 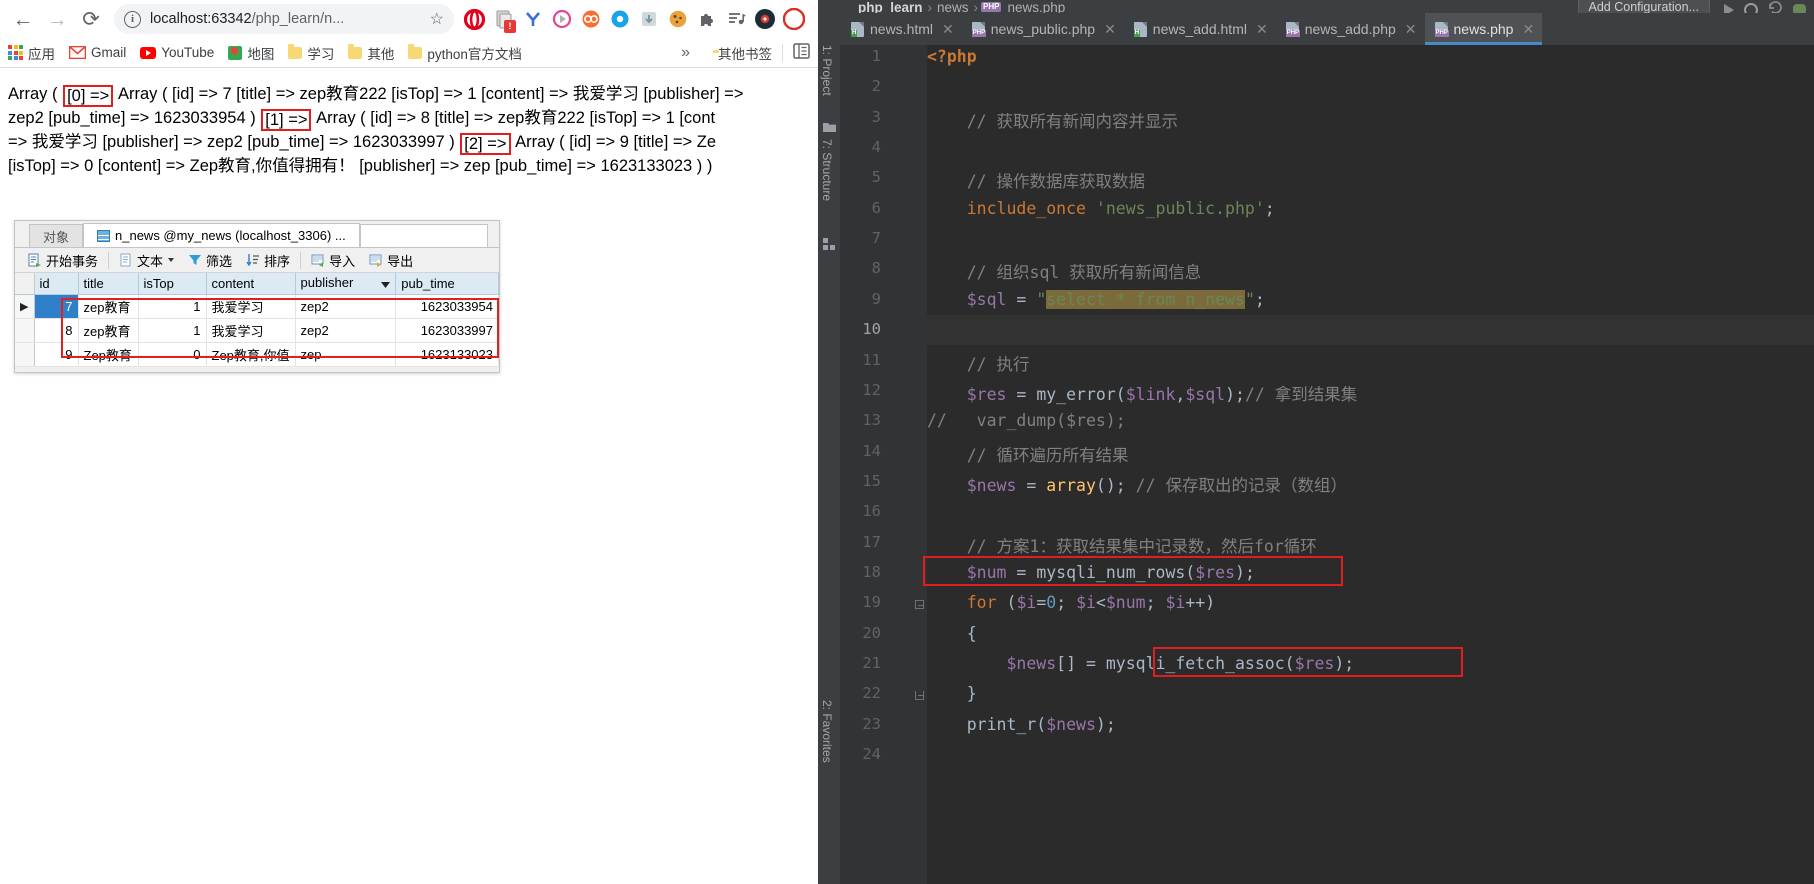 I want to click on tab-news-add-php: PHP news_add.php ✕, so click(x=1350, y=29).